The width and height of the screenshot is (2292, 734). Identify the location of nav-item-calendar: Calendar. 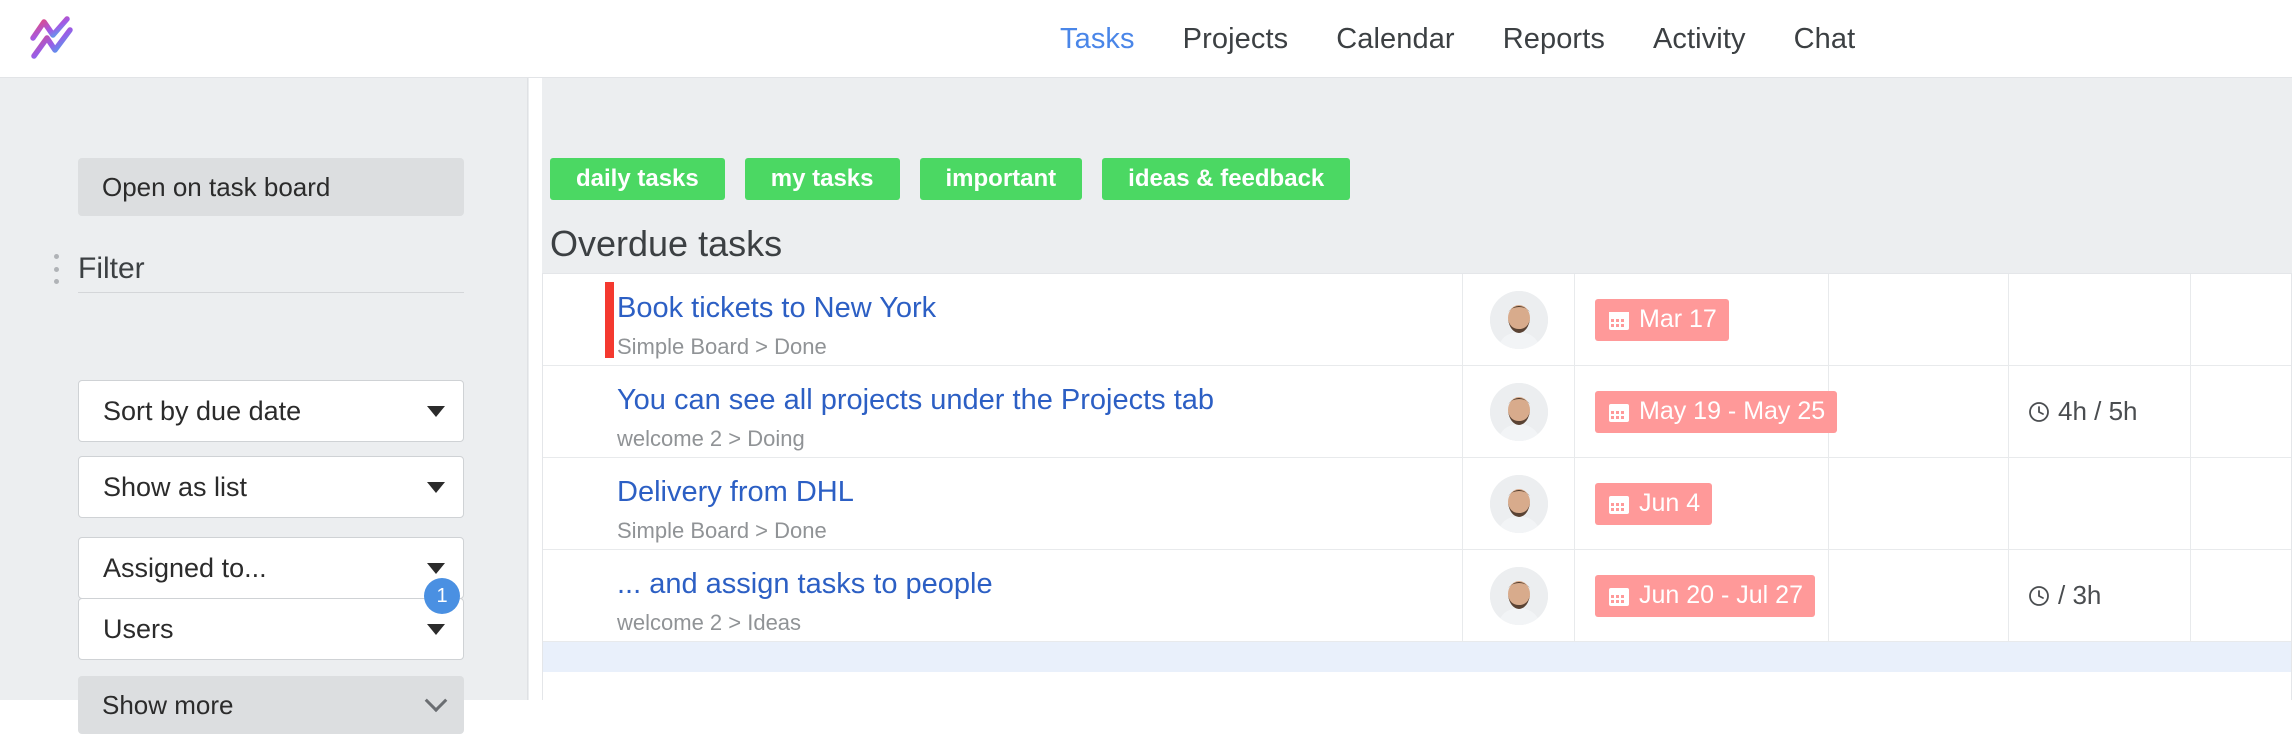
(1395, 39).